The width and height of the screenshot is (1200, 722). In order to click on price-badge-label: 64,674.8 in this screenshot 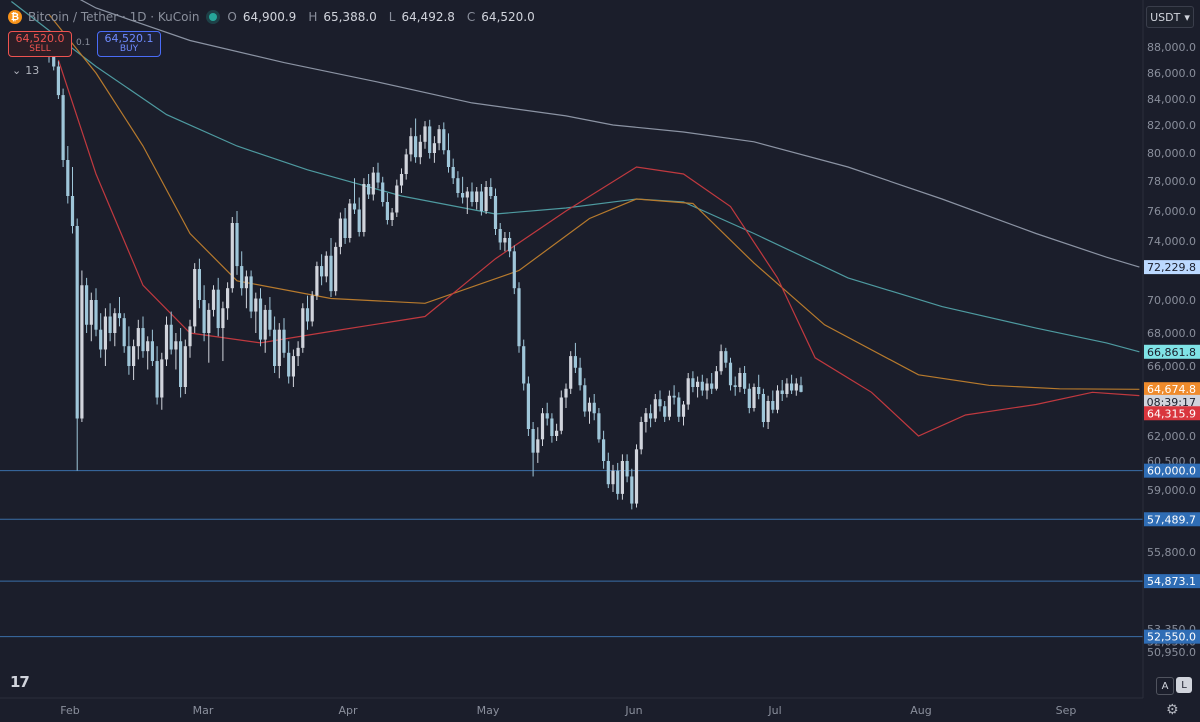, I will do `click(1171, 389)`.